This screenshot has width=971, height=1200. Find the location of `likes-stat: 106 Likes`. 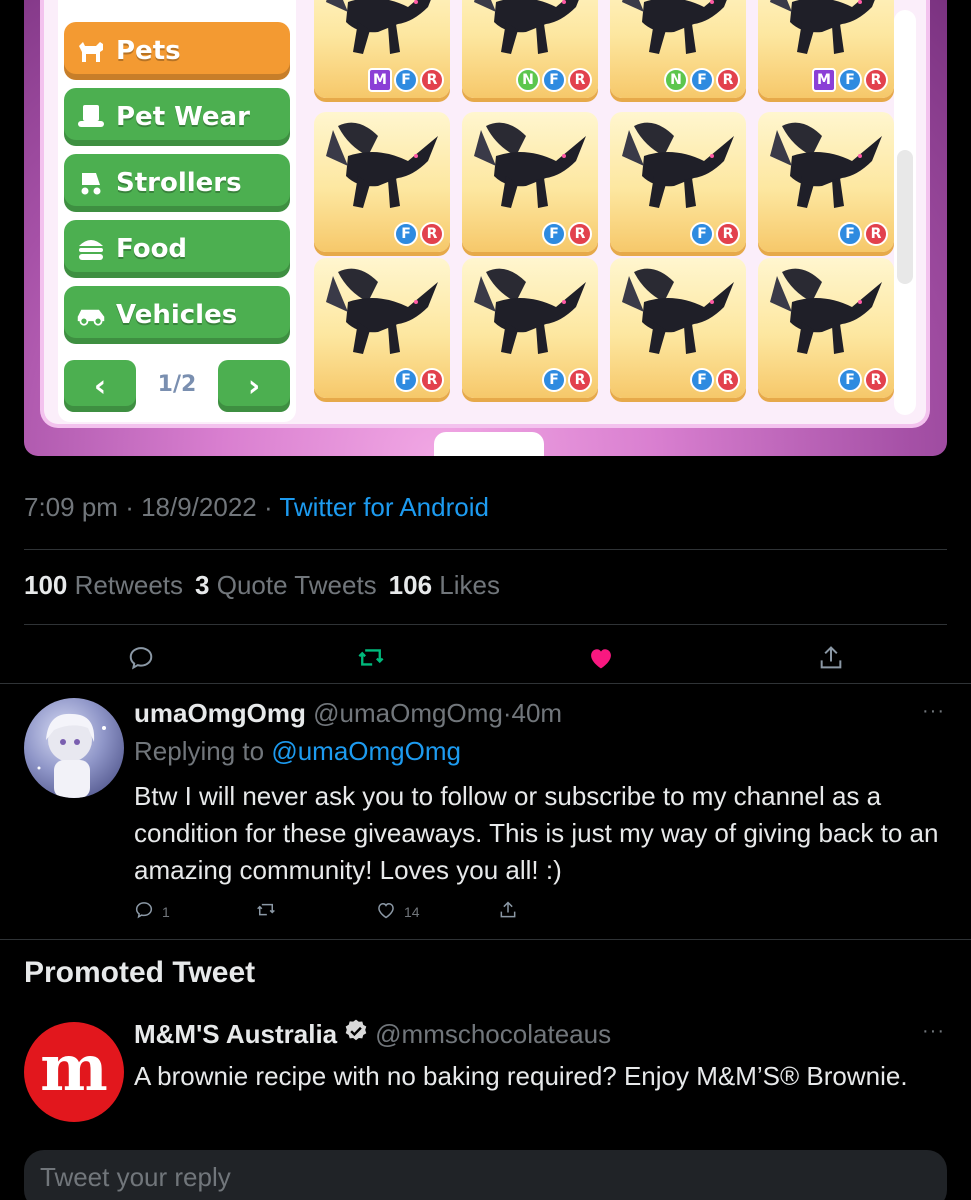

likes-stat: 106 Likes is located at coordinates (444, 585).